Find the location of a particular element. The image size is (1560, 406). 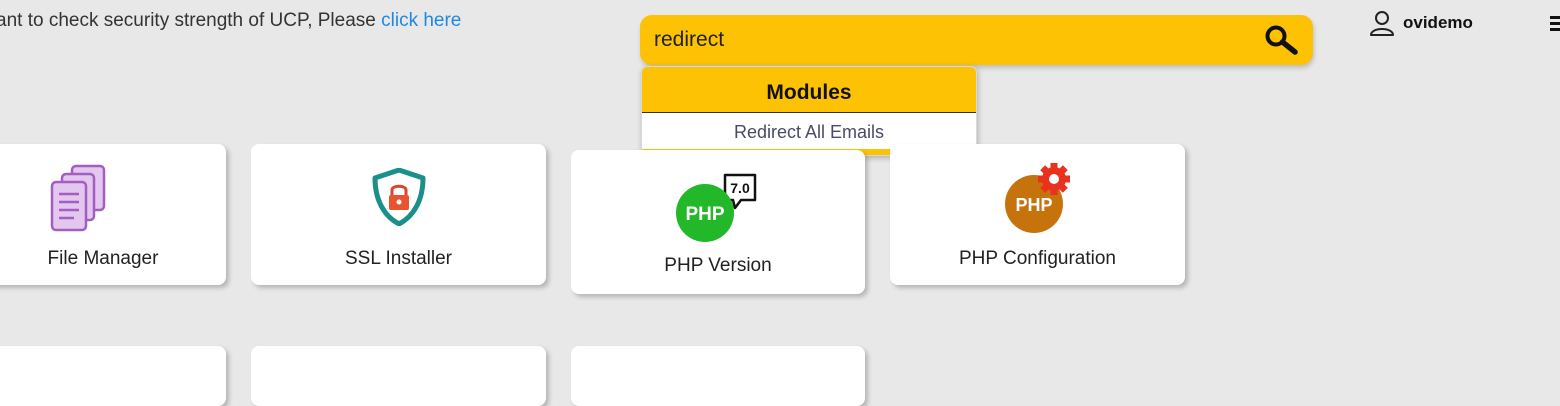

hamburger-menu-icon is located at coordinates (1555, 24).